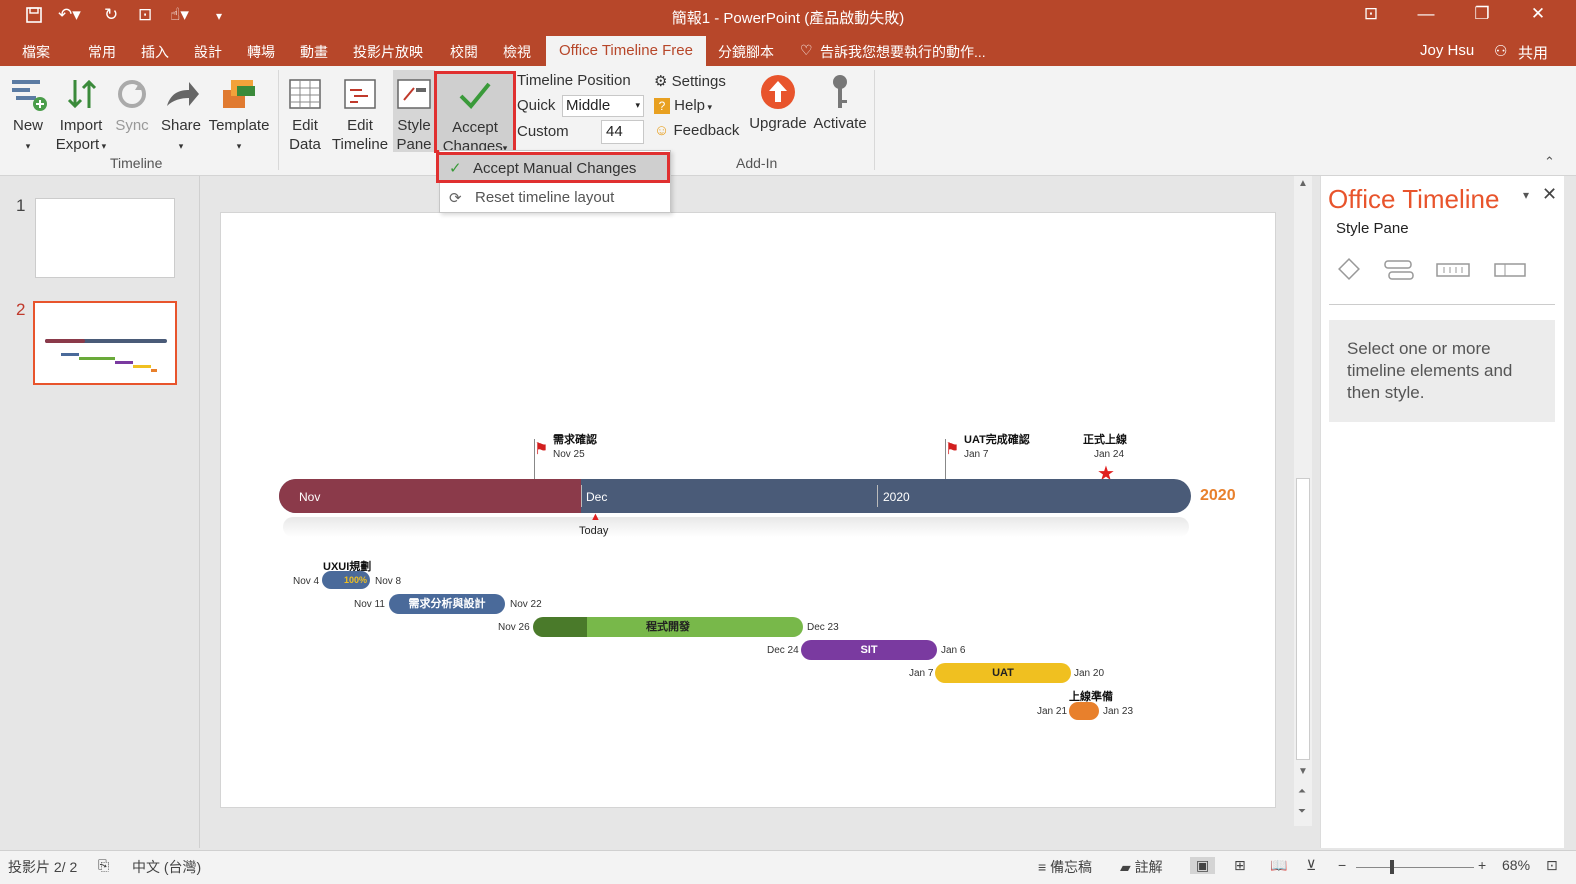 The height and width of the screenshot is (884, 1576). What do you see at coordinates (81, 115) in the screenshot?
I see `import-export-button: Import Export ▾` at bounding box center [81, 115].